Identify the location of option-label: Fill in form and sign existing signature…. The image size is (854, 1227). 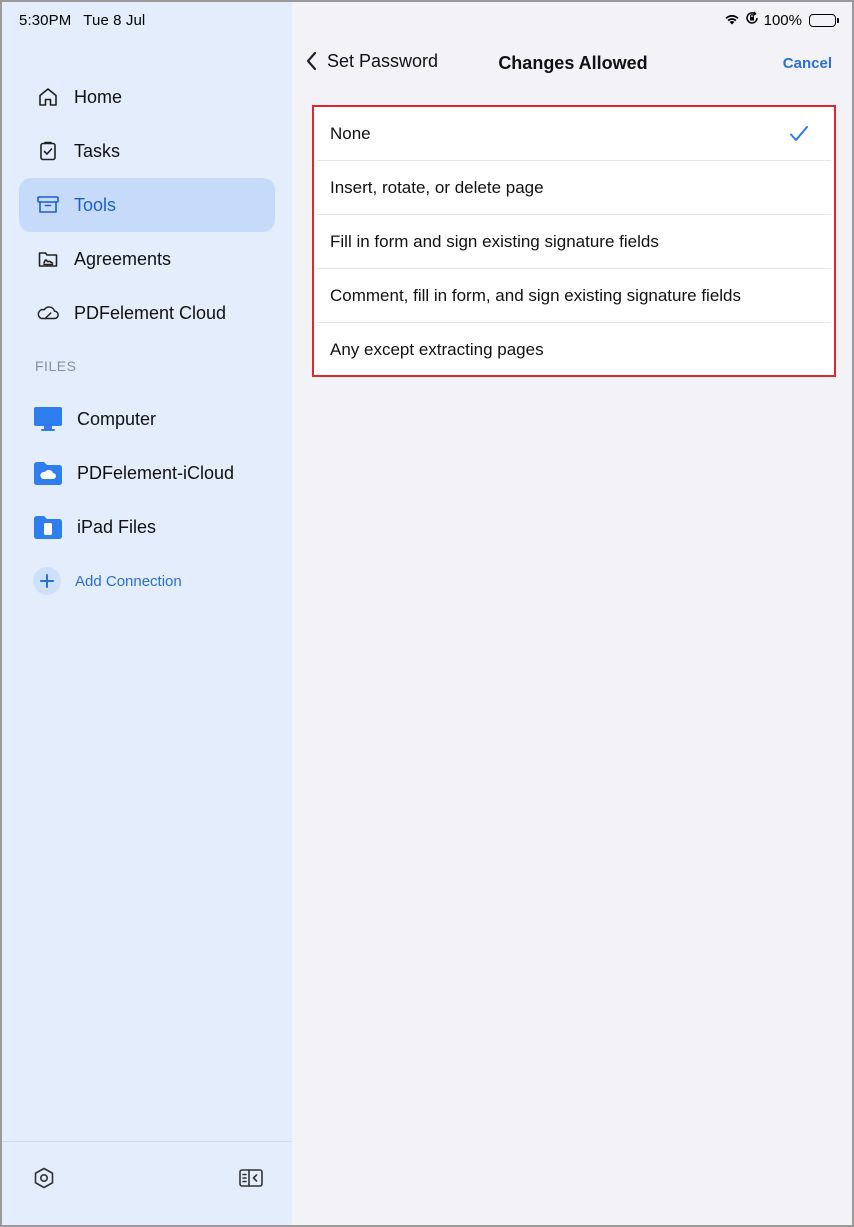
(494, 241).